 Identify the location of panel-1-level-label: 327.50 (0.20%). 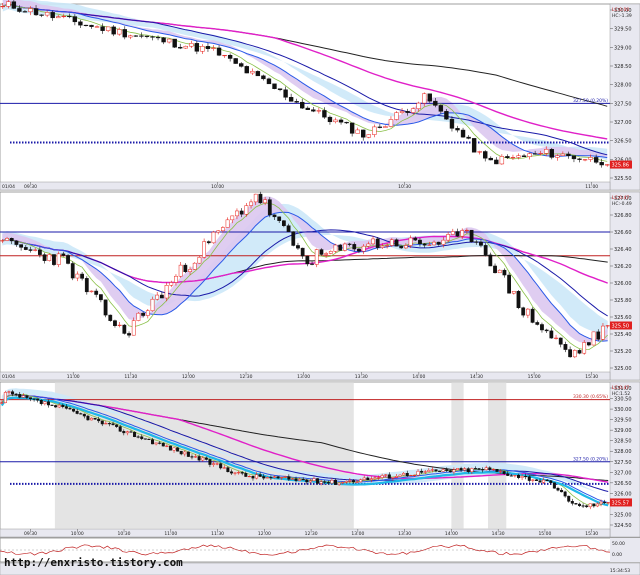
(590, 101).